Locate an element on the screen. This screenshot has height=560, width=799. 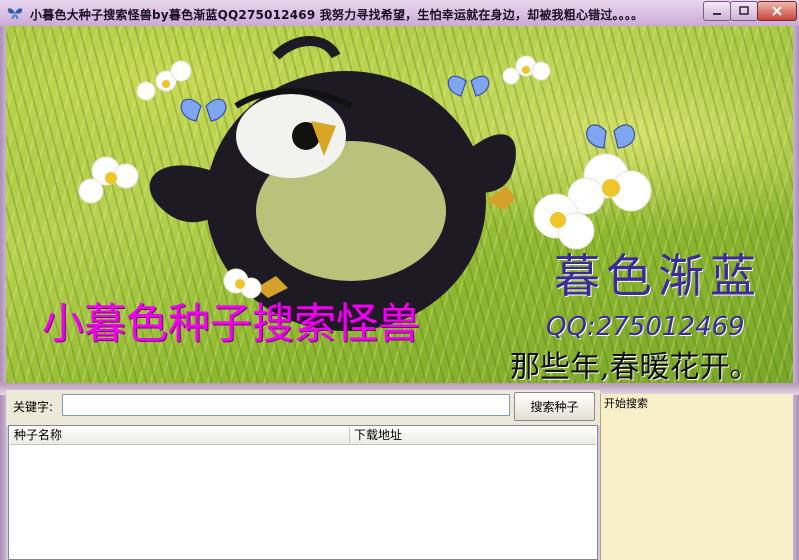
results-header: 种子名称 下载地址 is located at coordinates (303, 436).